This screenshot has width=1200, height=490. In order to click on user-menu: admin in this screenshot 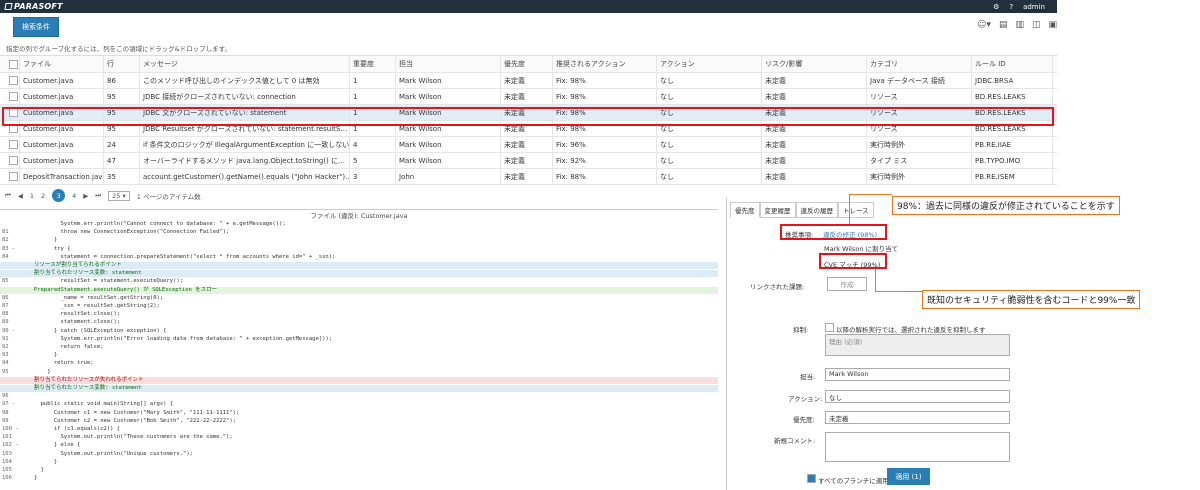, I will do `click(1034, 7)`.